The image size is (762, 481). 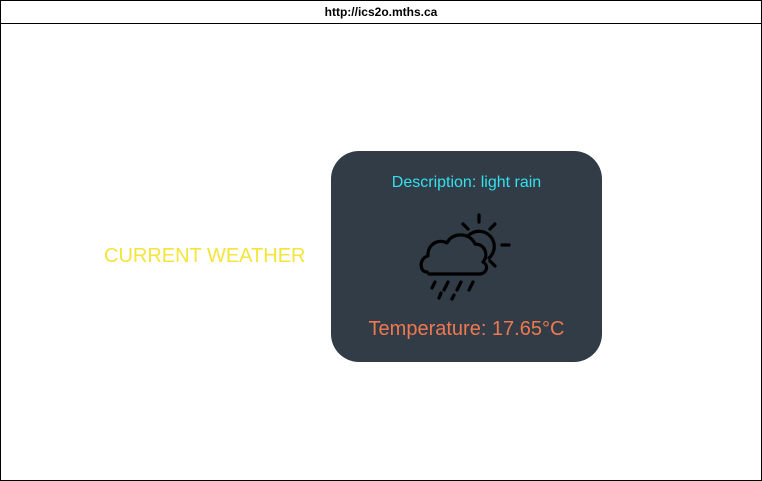 What do you see at coordinates (466, 329) in the screenshot?
I see `weather-temperature: Temperature: 17.65°C` at bounding box center [466, 329].